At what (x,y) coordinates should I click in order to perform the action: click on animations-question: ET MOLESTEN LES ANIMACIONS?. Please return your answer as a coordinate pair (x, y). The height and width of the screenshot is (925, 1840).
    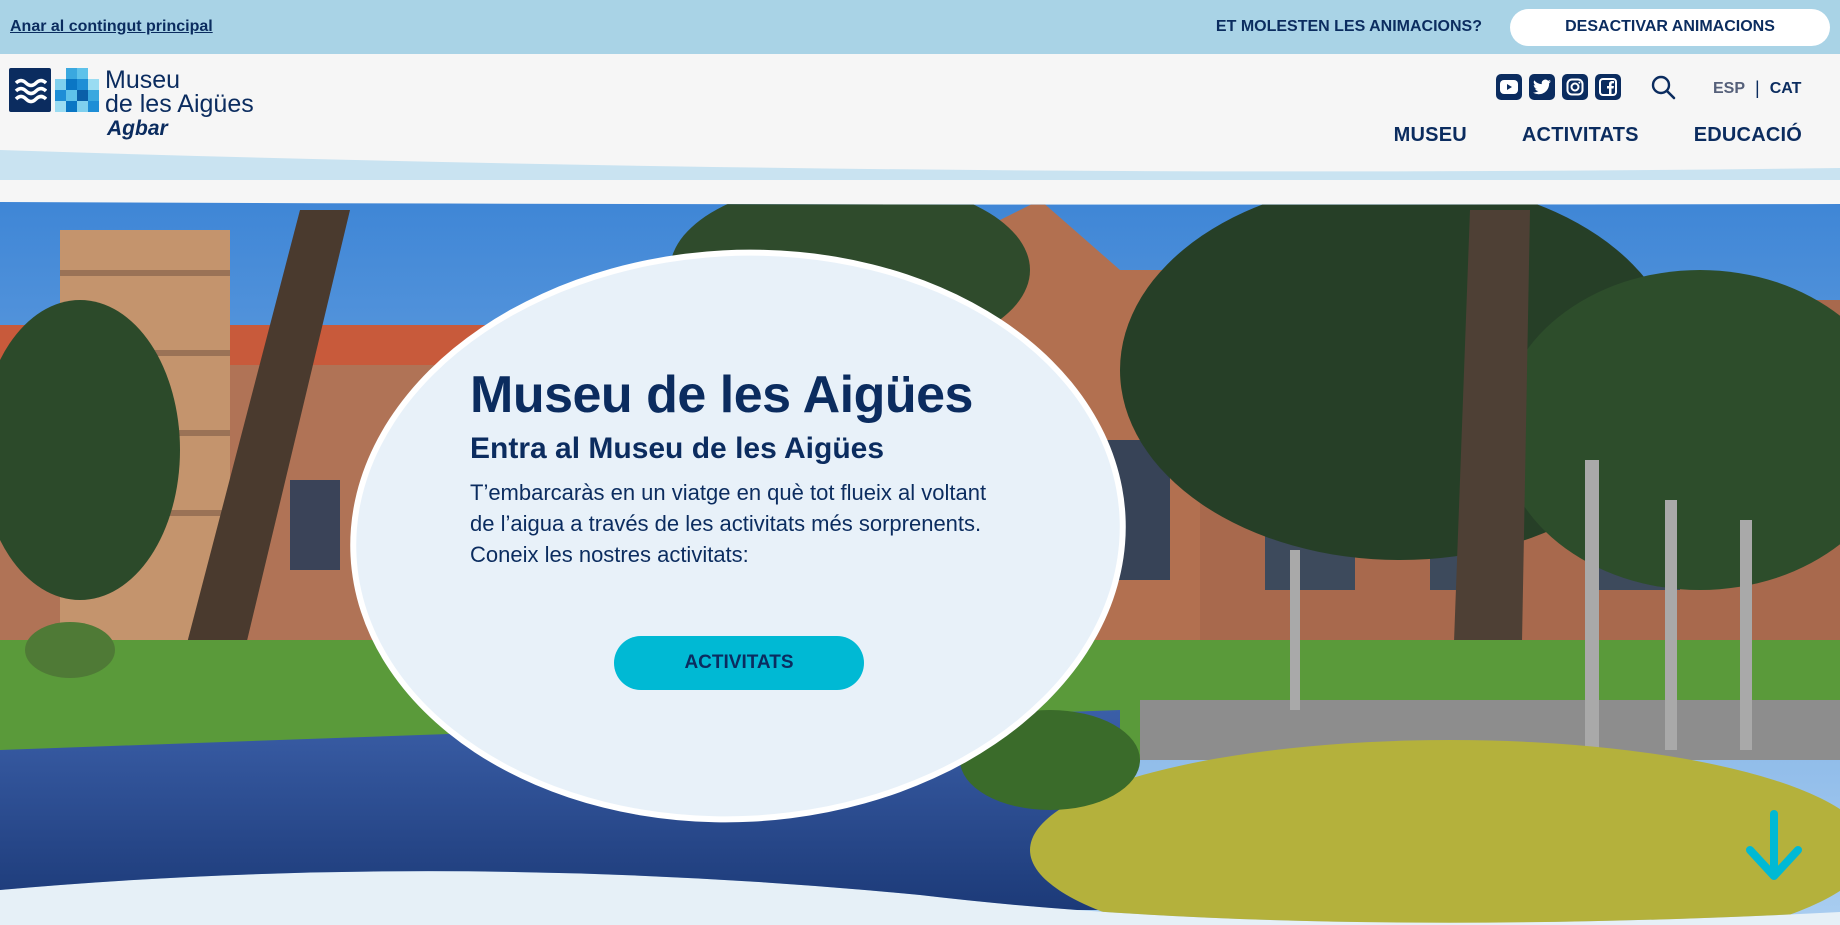
    Looking at the image, I should click on (1348, 26).